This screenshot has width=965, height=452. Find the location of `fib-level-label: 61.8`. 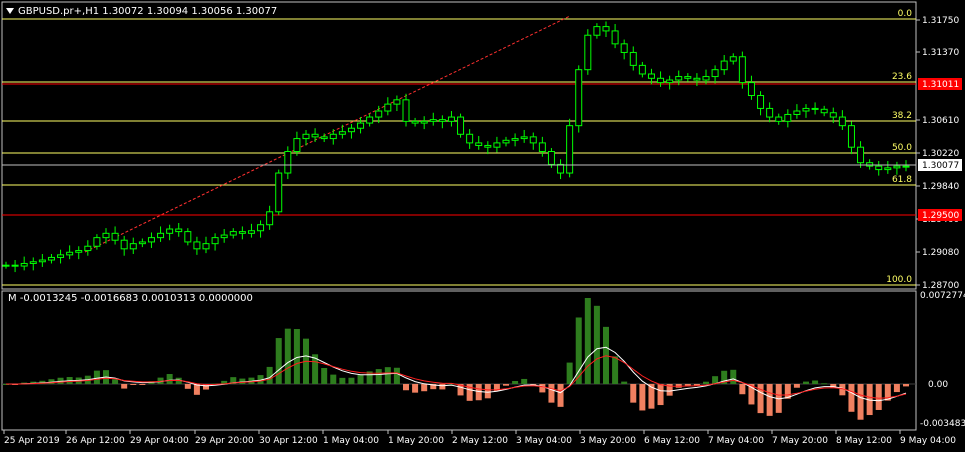

fib-level-label: 61.8 is located at coordinates (902, 180).